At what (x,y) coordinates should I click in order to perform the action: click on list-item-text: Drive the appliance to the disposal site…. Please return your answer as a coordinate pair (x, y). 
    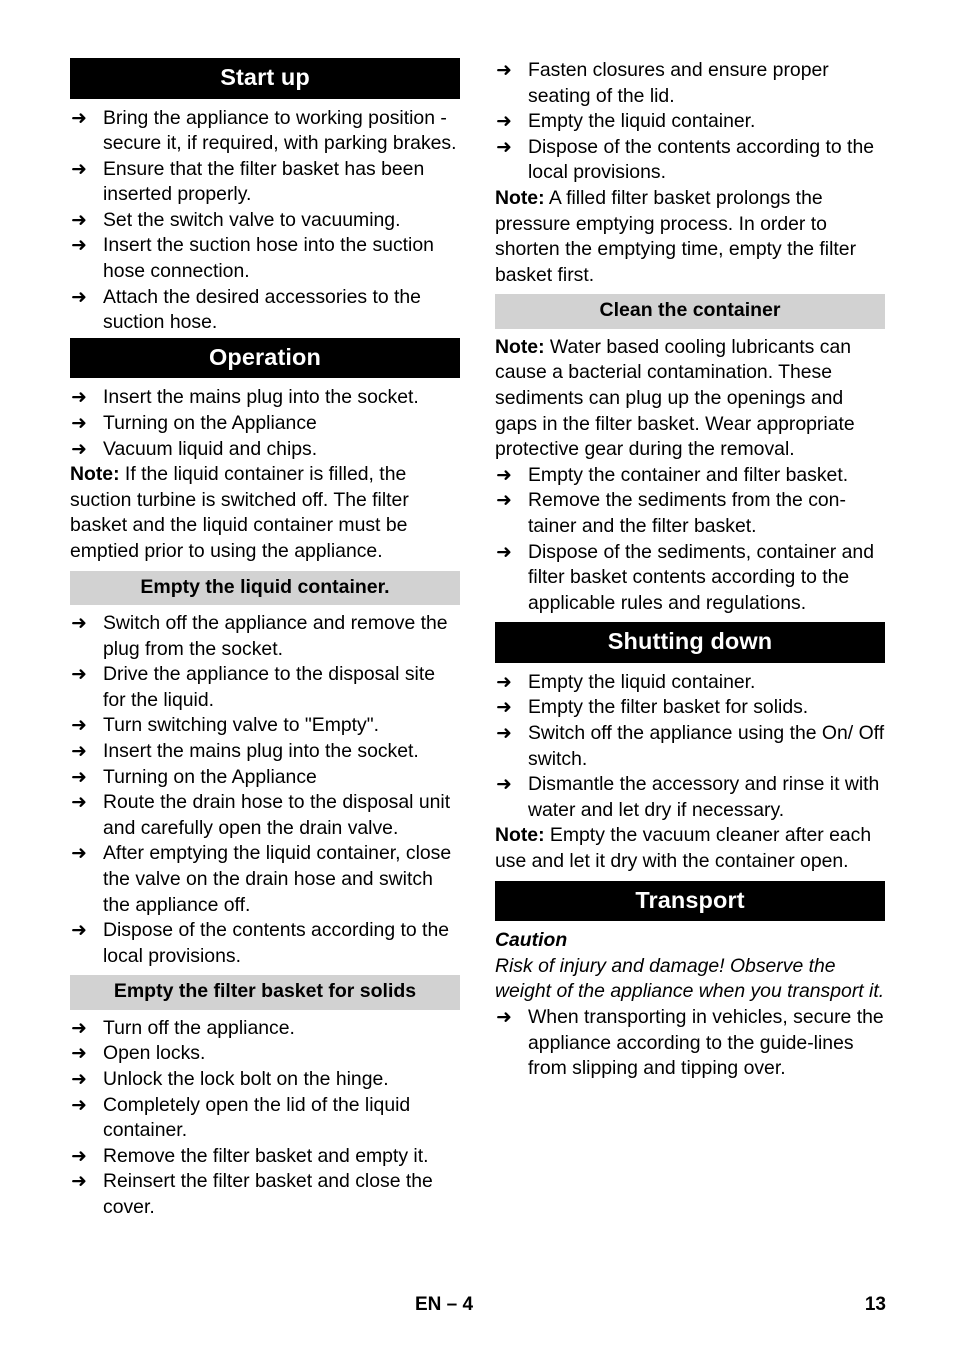
    Looking at the image, I should click on (269, 687).